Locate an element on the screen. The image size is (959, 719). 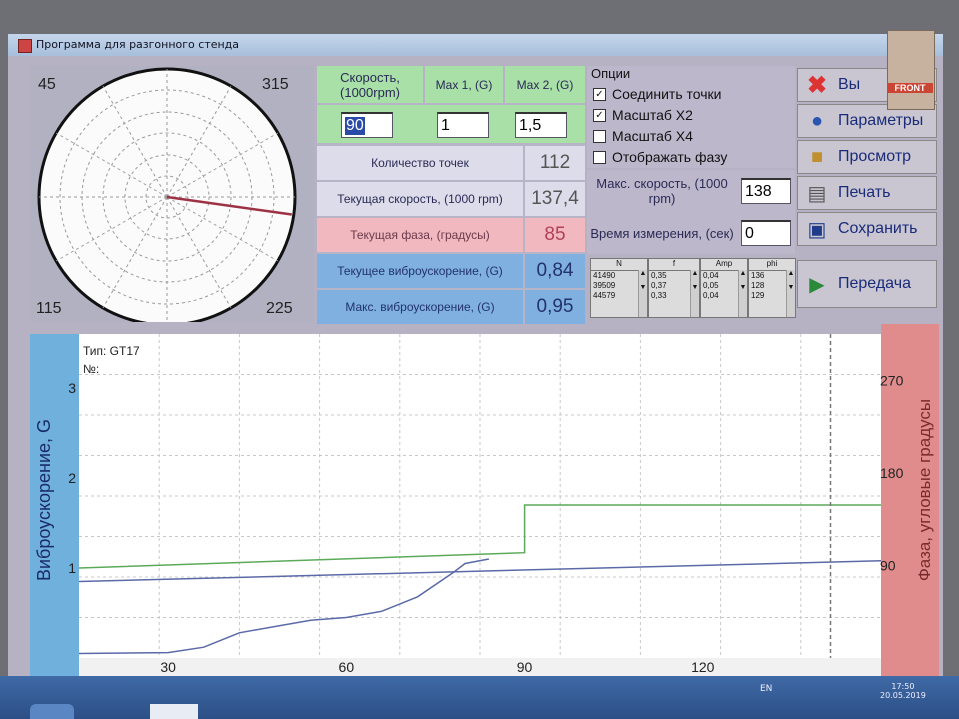
y-tick-label: 1 is located at coordinates (72, 568).